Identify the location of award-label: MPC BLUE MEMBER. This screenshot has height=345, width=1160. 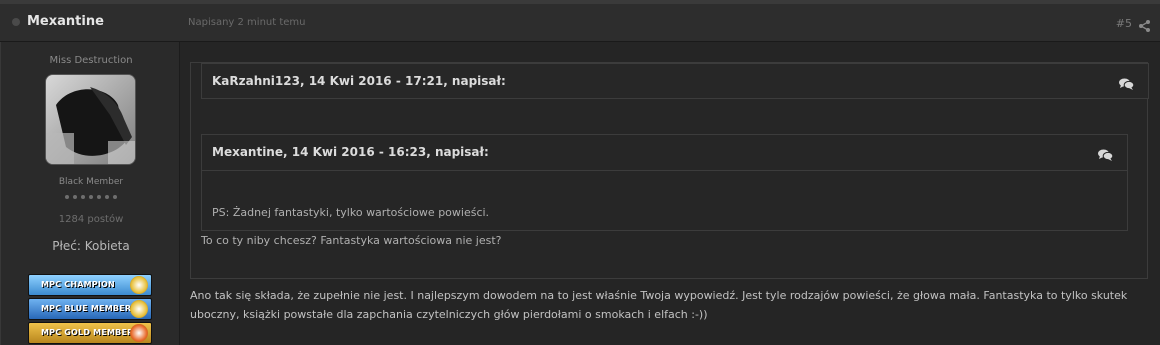
(86, 308).